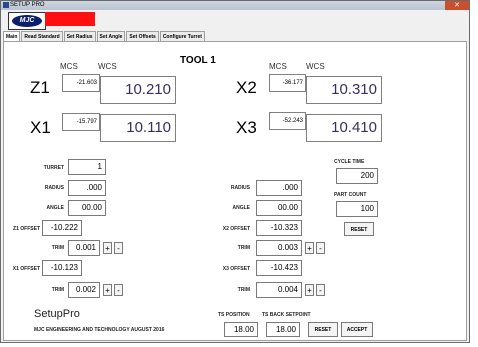  I want to click on tab-read-standard: Read Standard, so click(42, 36).